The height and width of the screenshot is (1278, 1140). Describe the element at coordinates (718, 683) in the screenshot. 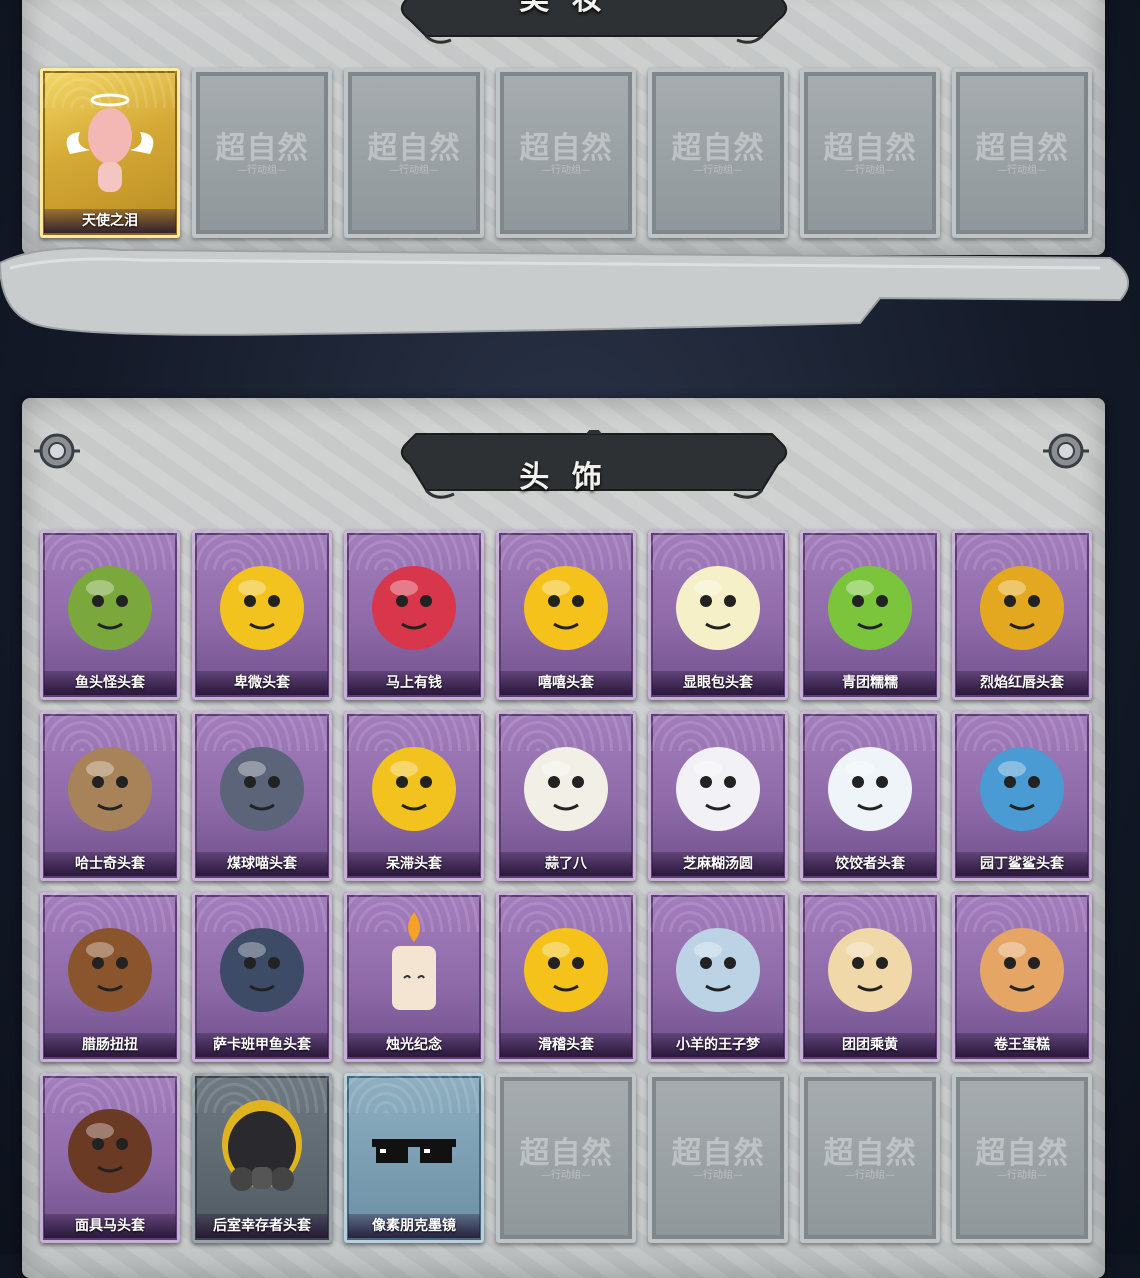

I see `card-label: 显眼包头套` at that location.